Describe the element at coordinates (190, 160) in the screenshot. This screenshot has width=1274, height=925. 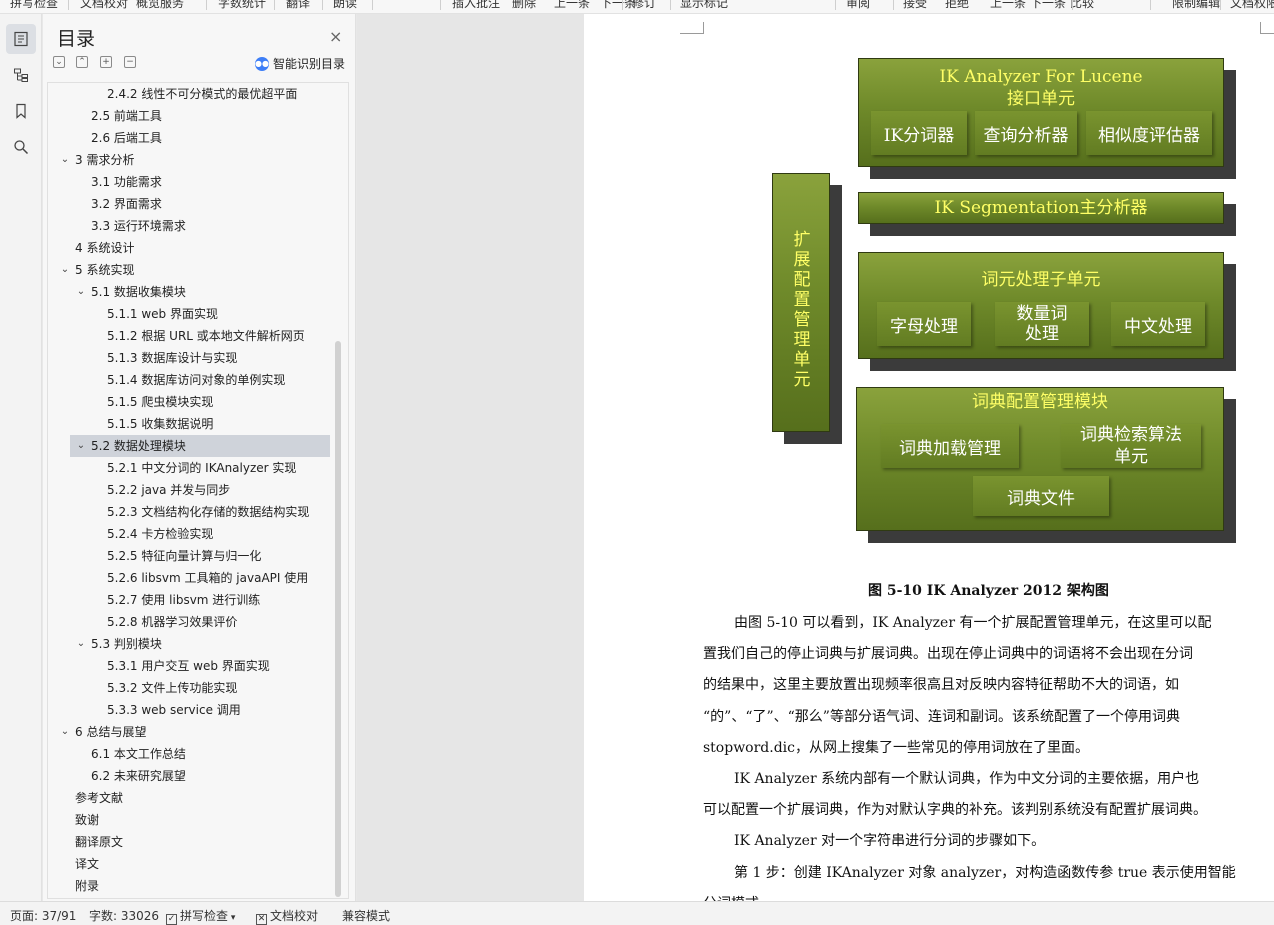
I see `toc-item: ⌄ 3 需求分析` at that location.